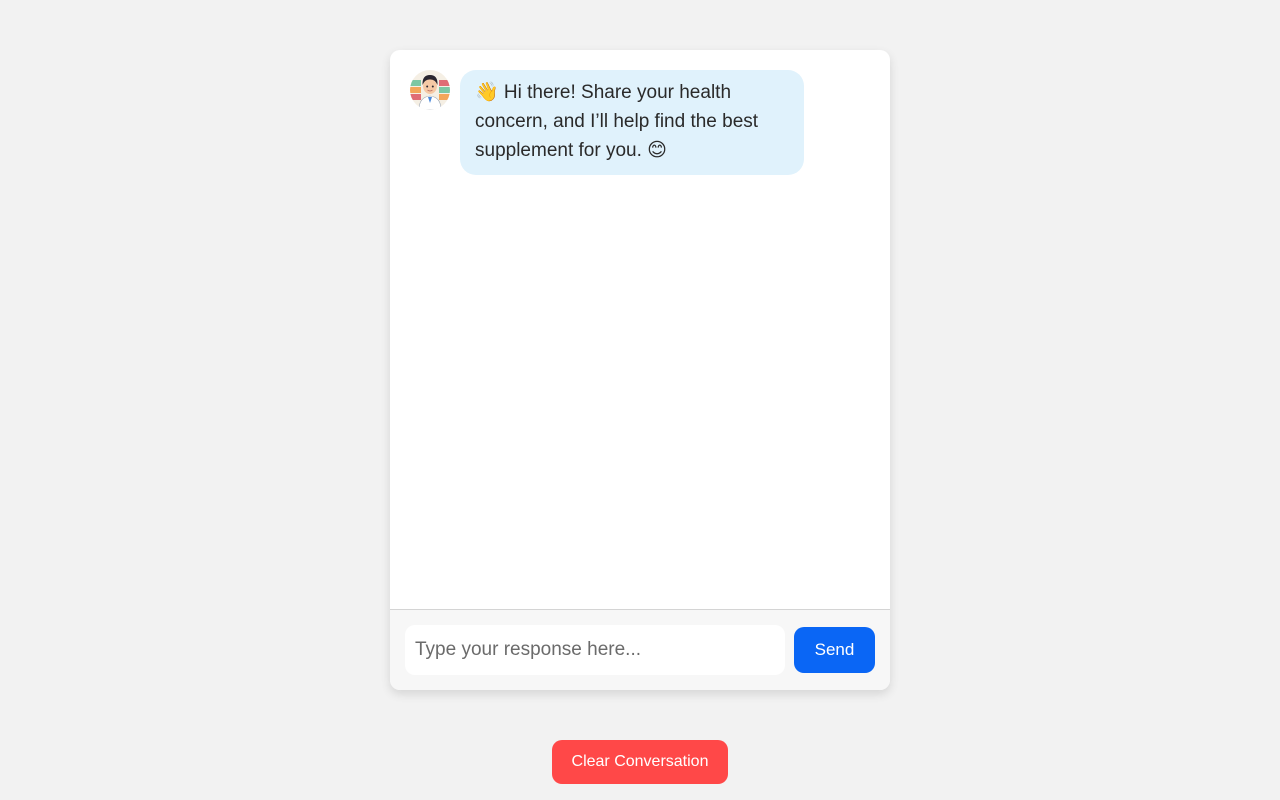  What do you see at coordinates (640, 762) in the screenshot?
I see `clear-conversation-button: Clear Conversation` at bounding box center [640, 762].